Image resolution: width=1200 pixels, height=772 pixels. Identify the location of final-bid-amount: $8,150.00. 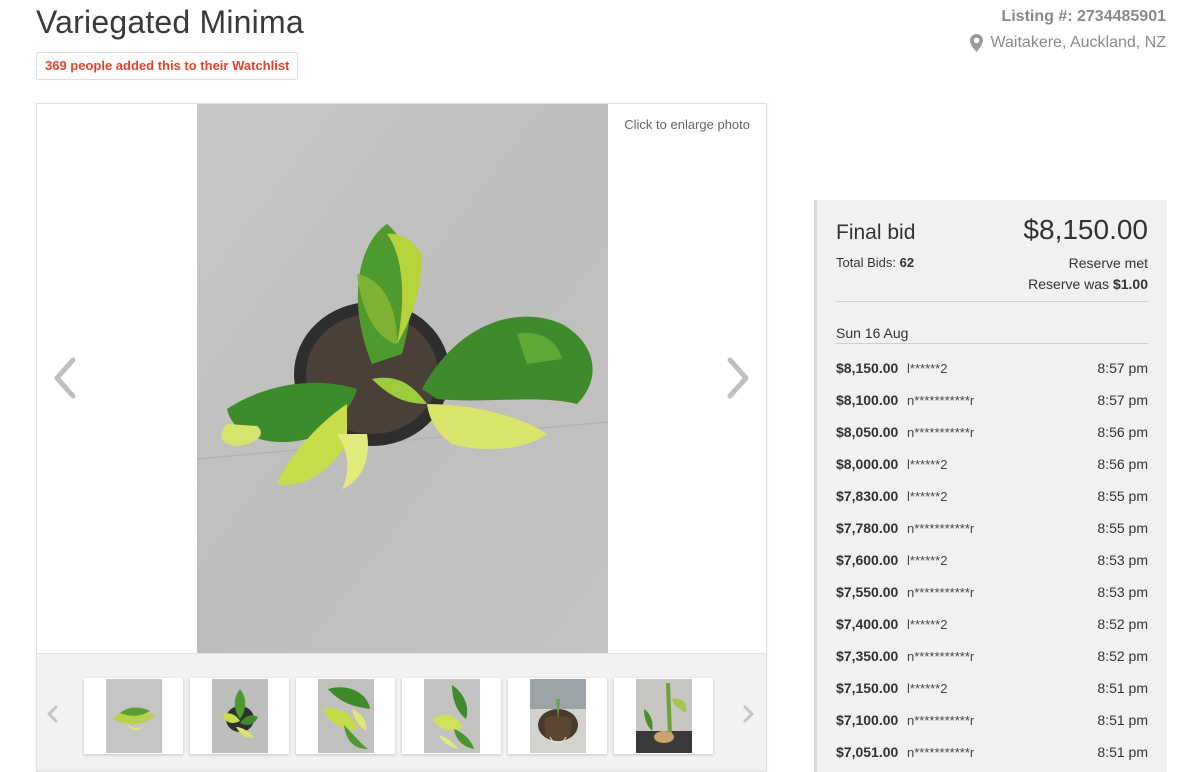
(1085, 229).